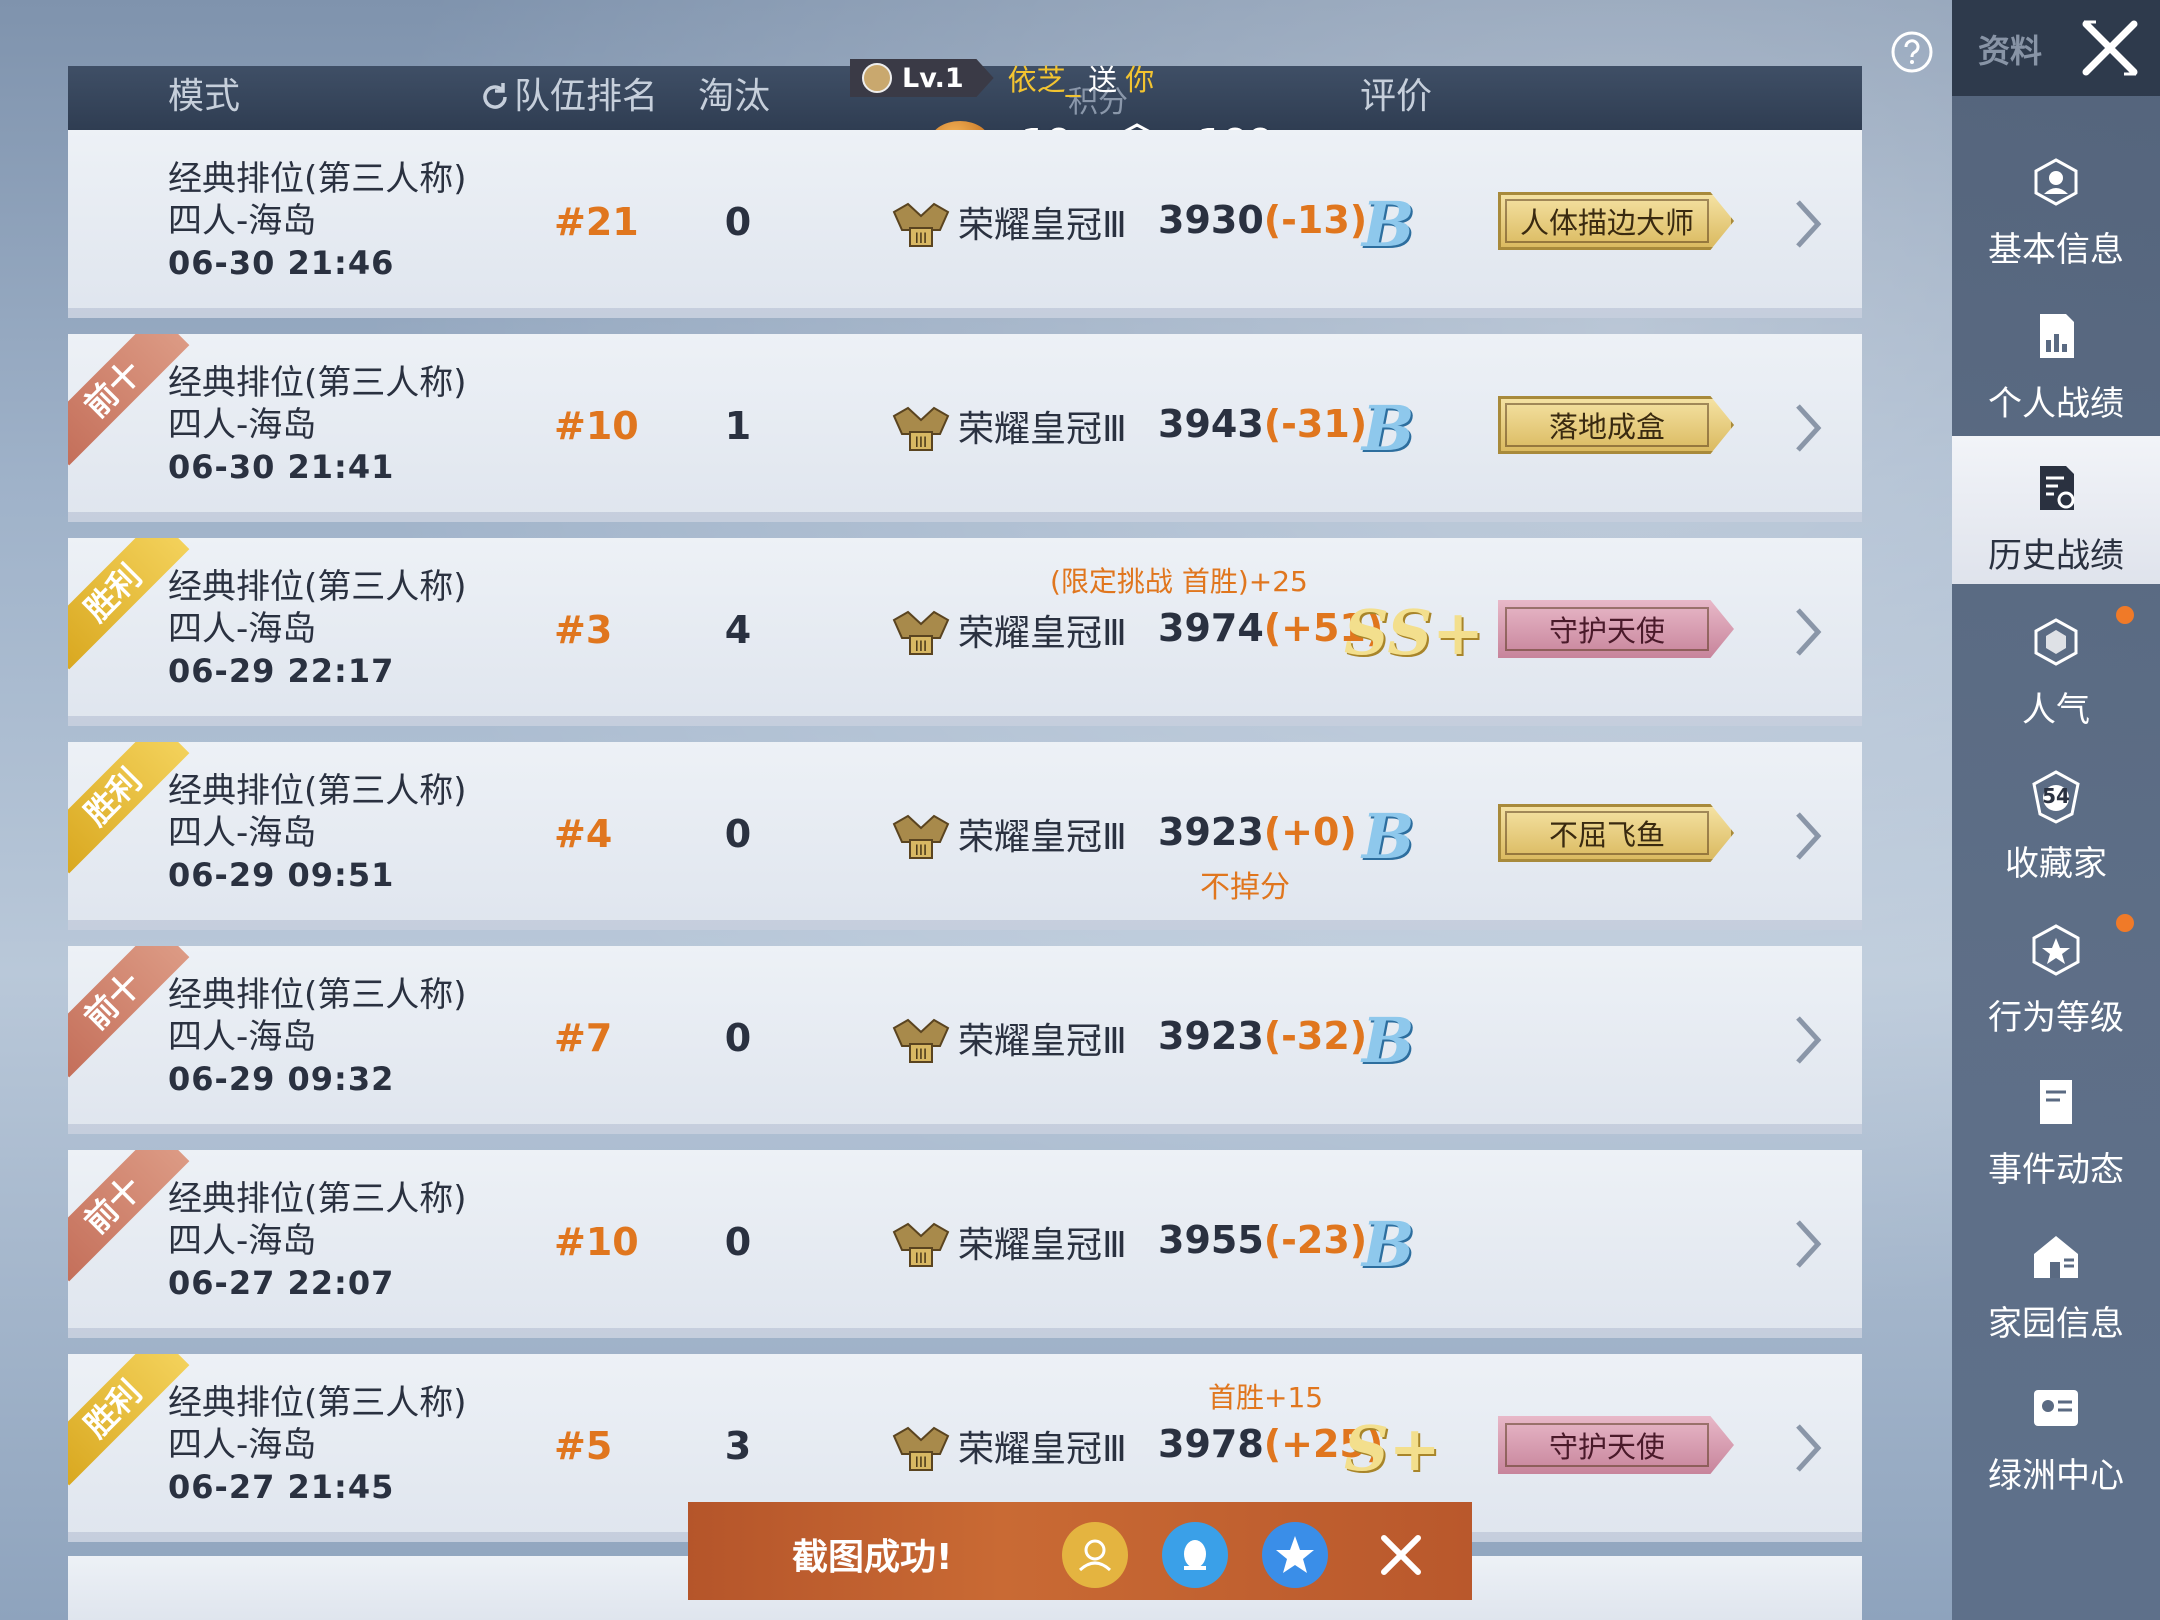  I want to click on refresh-icon, so click(495, 97).